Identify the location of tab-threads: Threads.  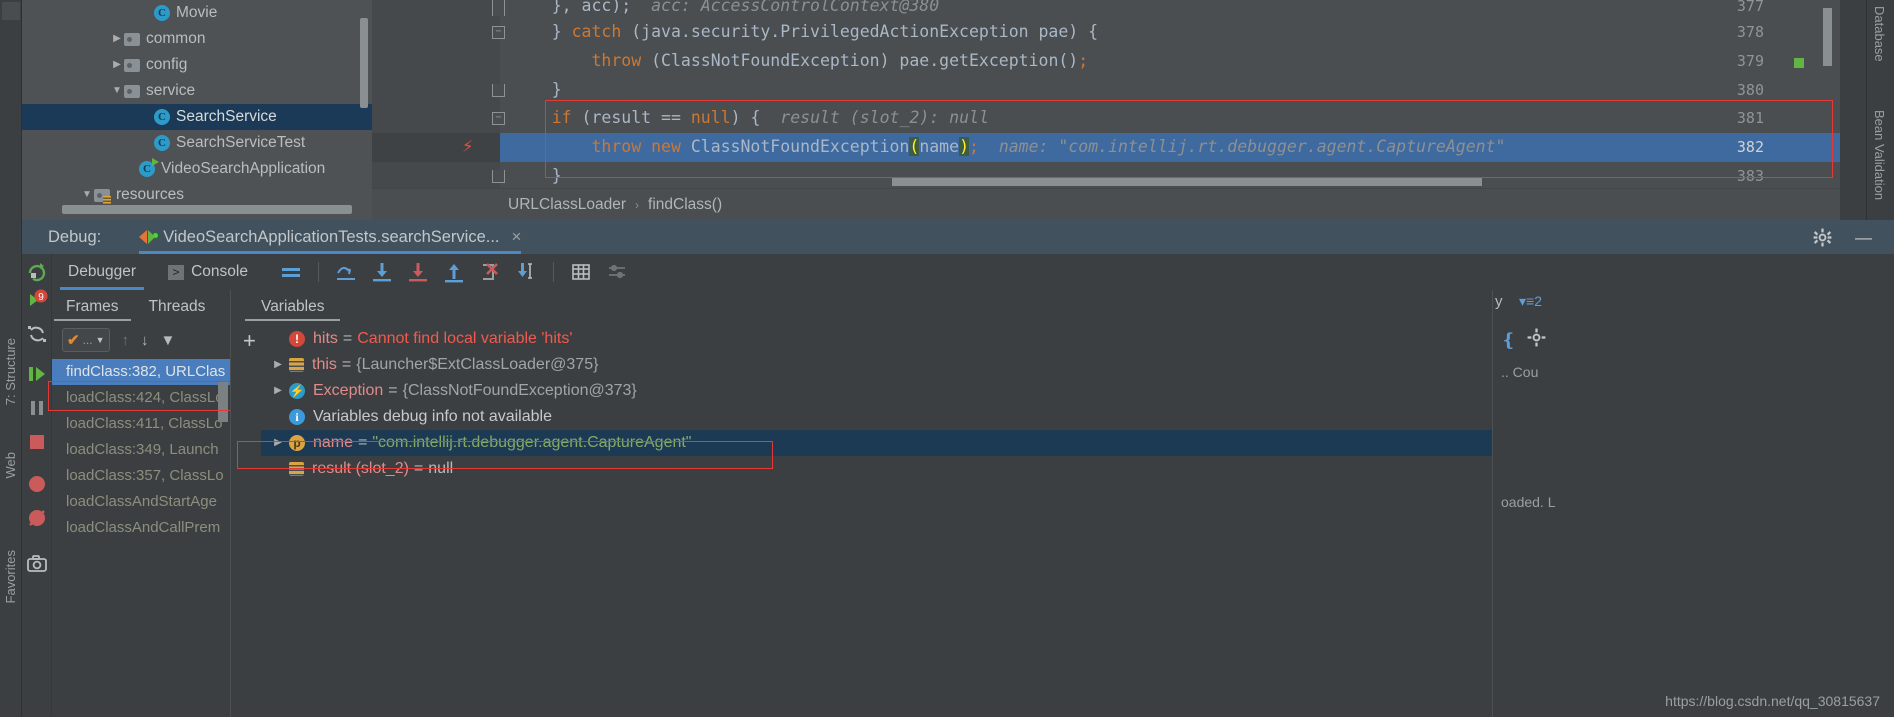
(177, 306).